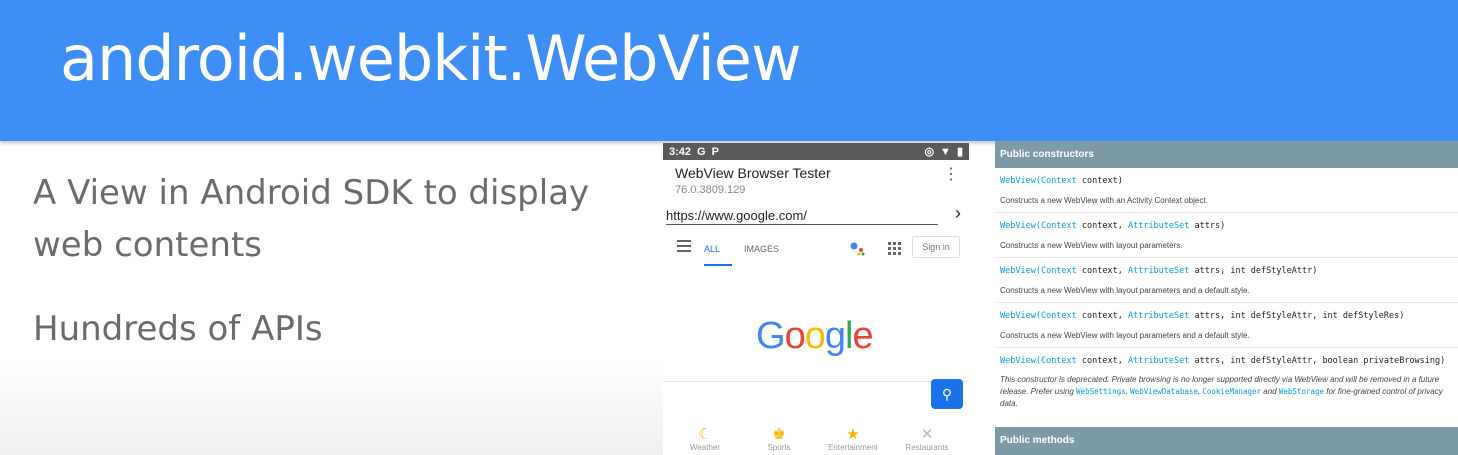  What do you see at coordinates (178, 329) in the screenshot?
I see `bullet-apis: Hundreds of APIs` at bounding box center [178, 329].